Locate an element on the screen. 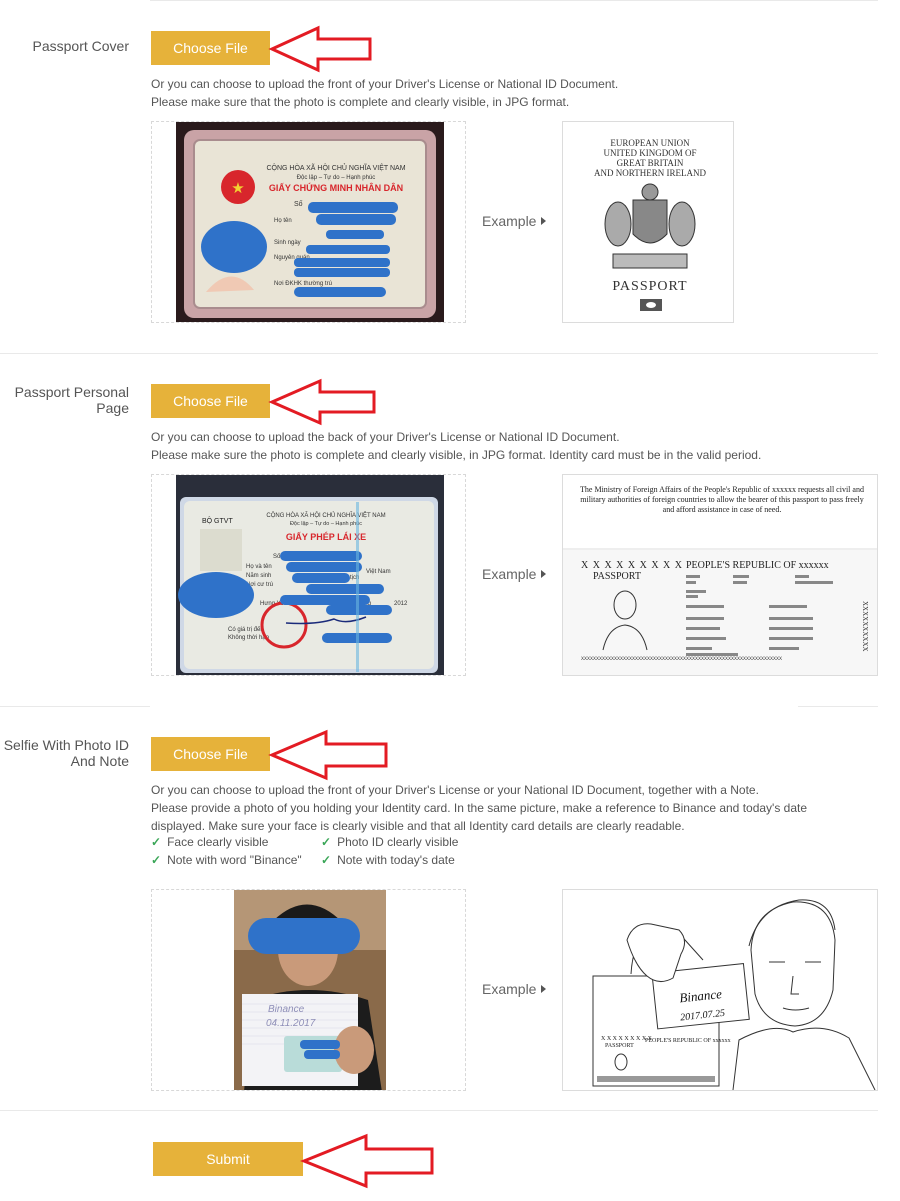  svg-text: AND NORTHERN IRELAND is located at coordinates (650, 173).